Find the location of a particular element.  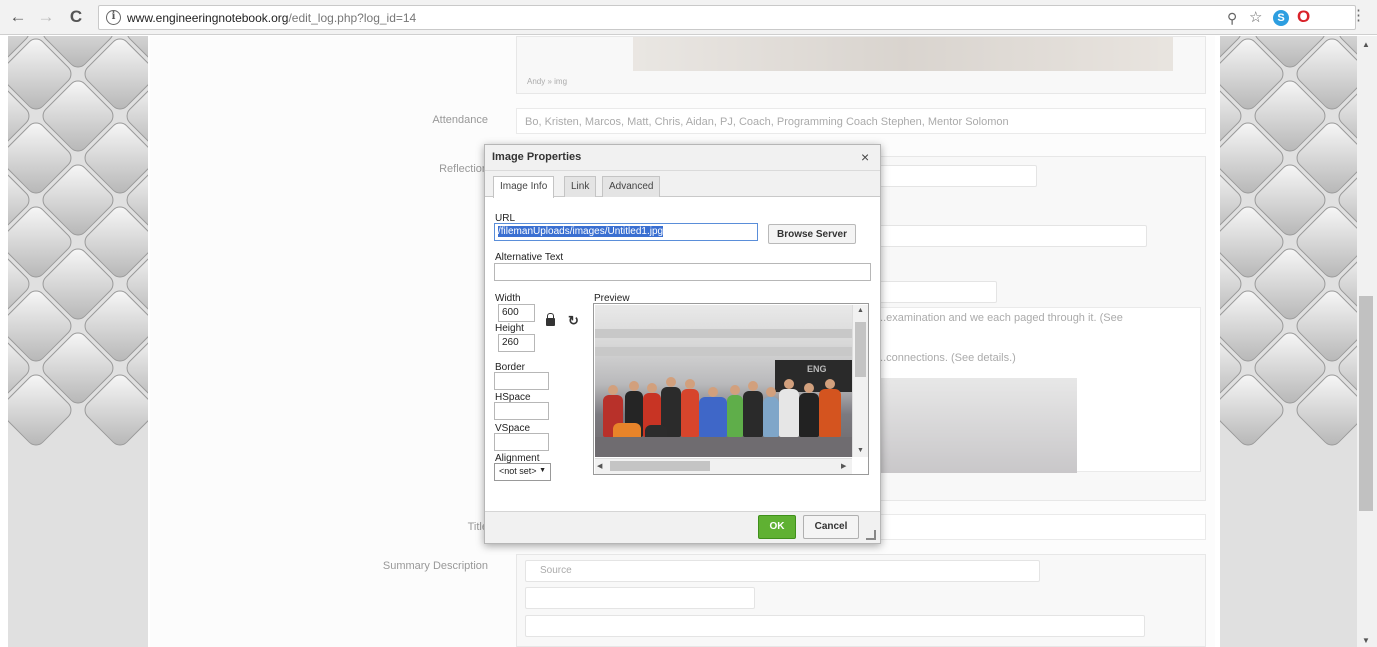

reflection-toolbar-row2 is located at coordinates (1012, 236).